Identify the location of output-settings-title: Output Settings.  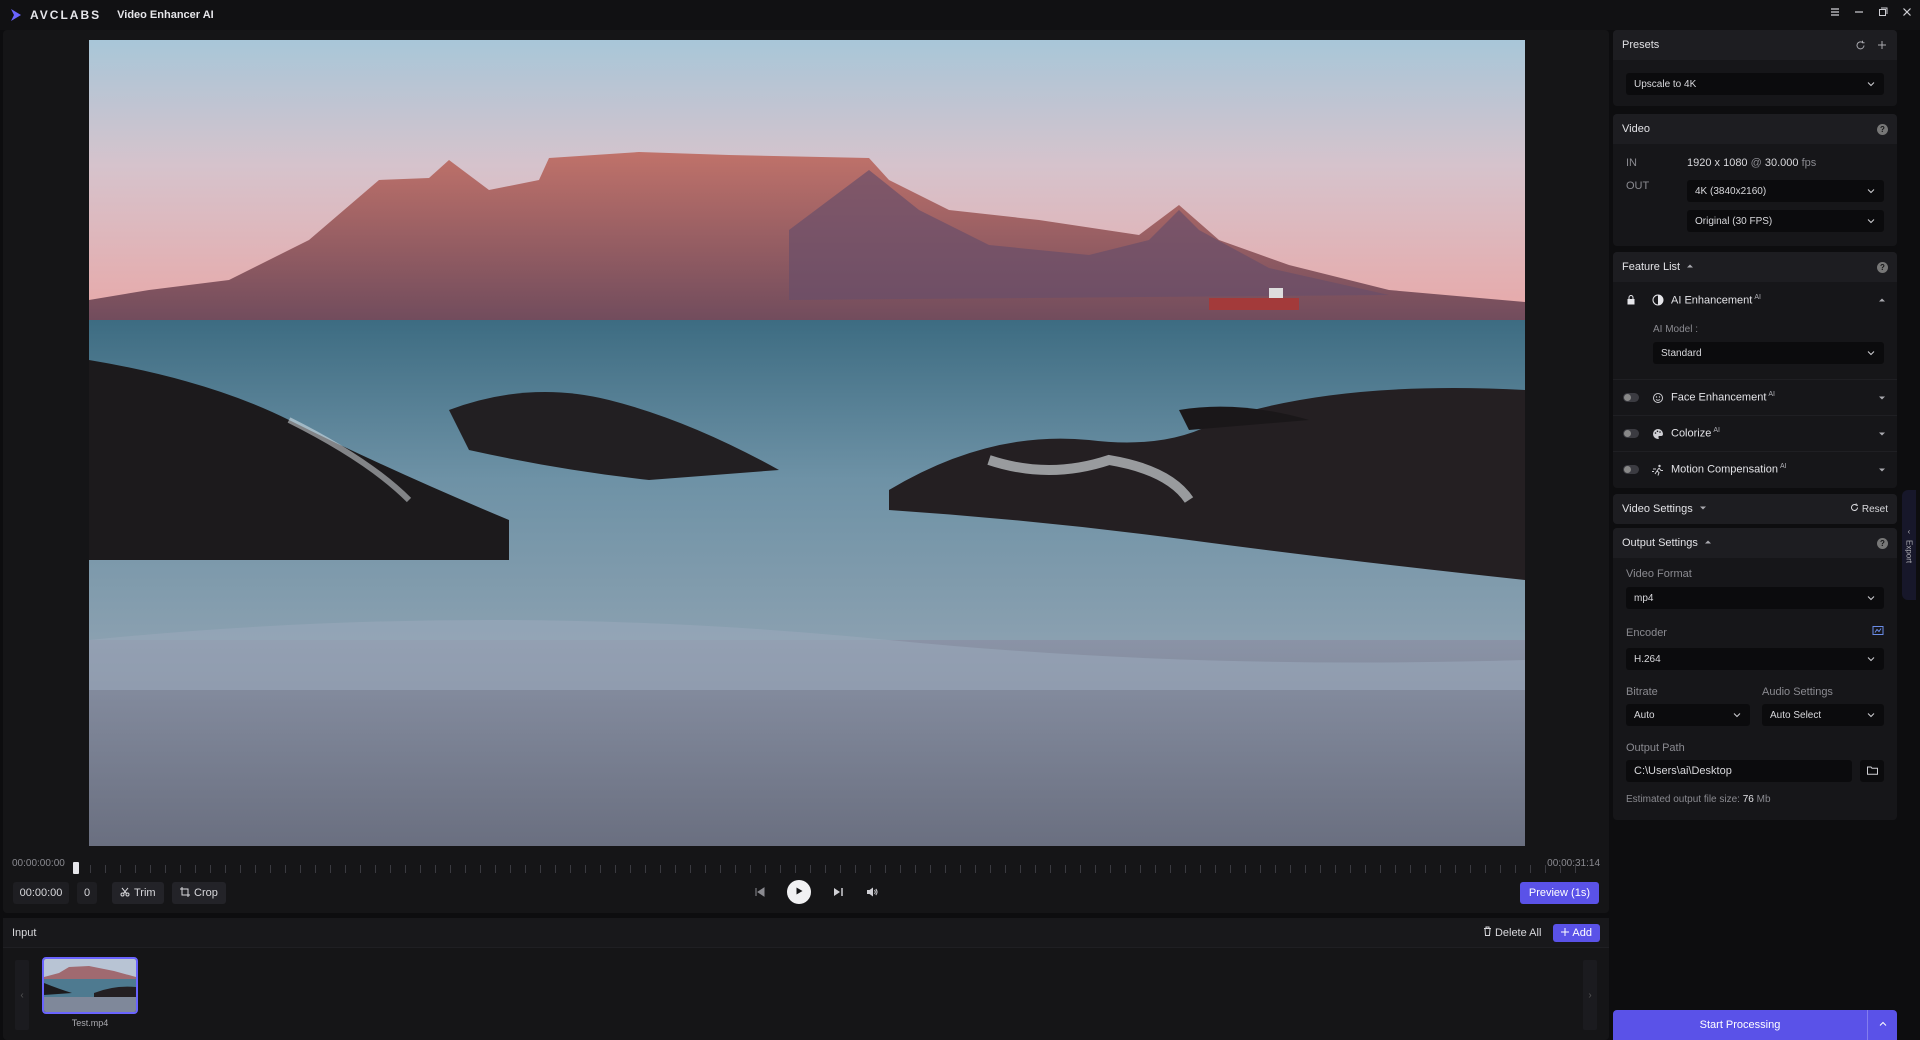
(1660, 543).